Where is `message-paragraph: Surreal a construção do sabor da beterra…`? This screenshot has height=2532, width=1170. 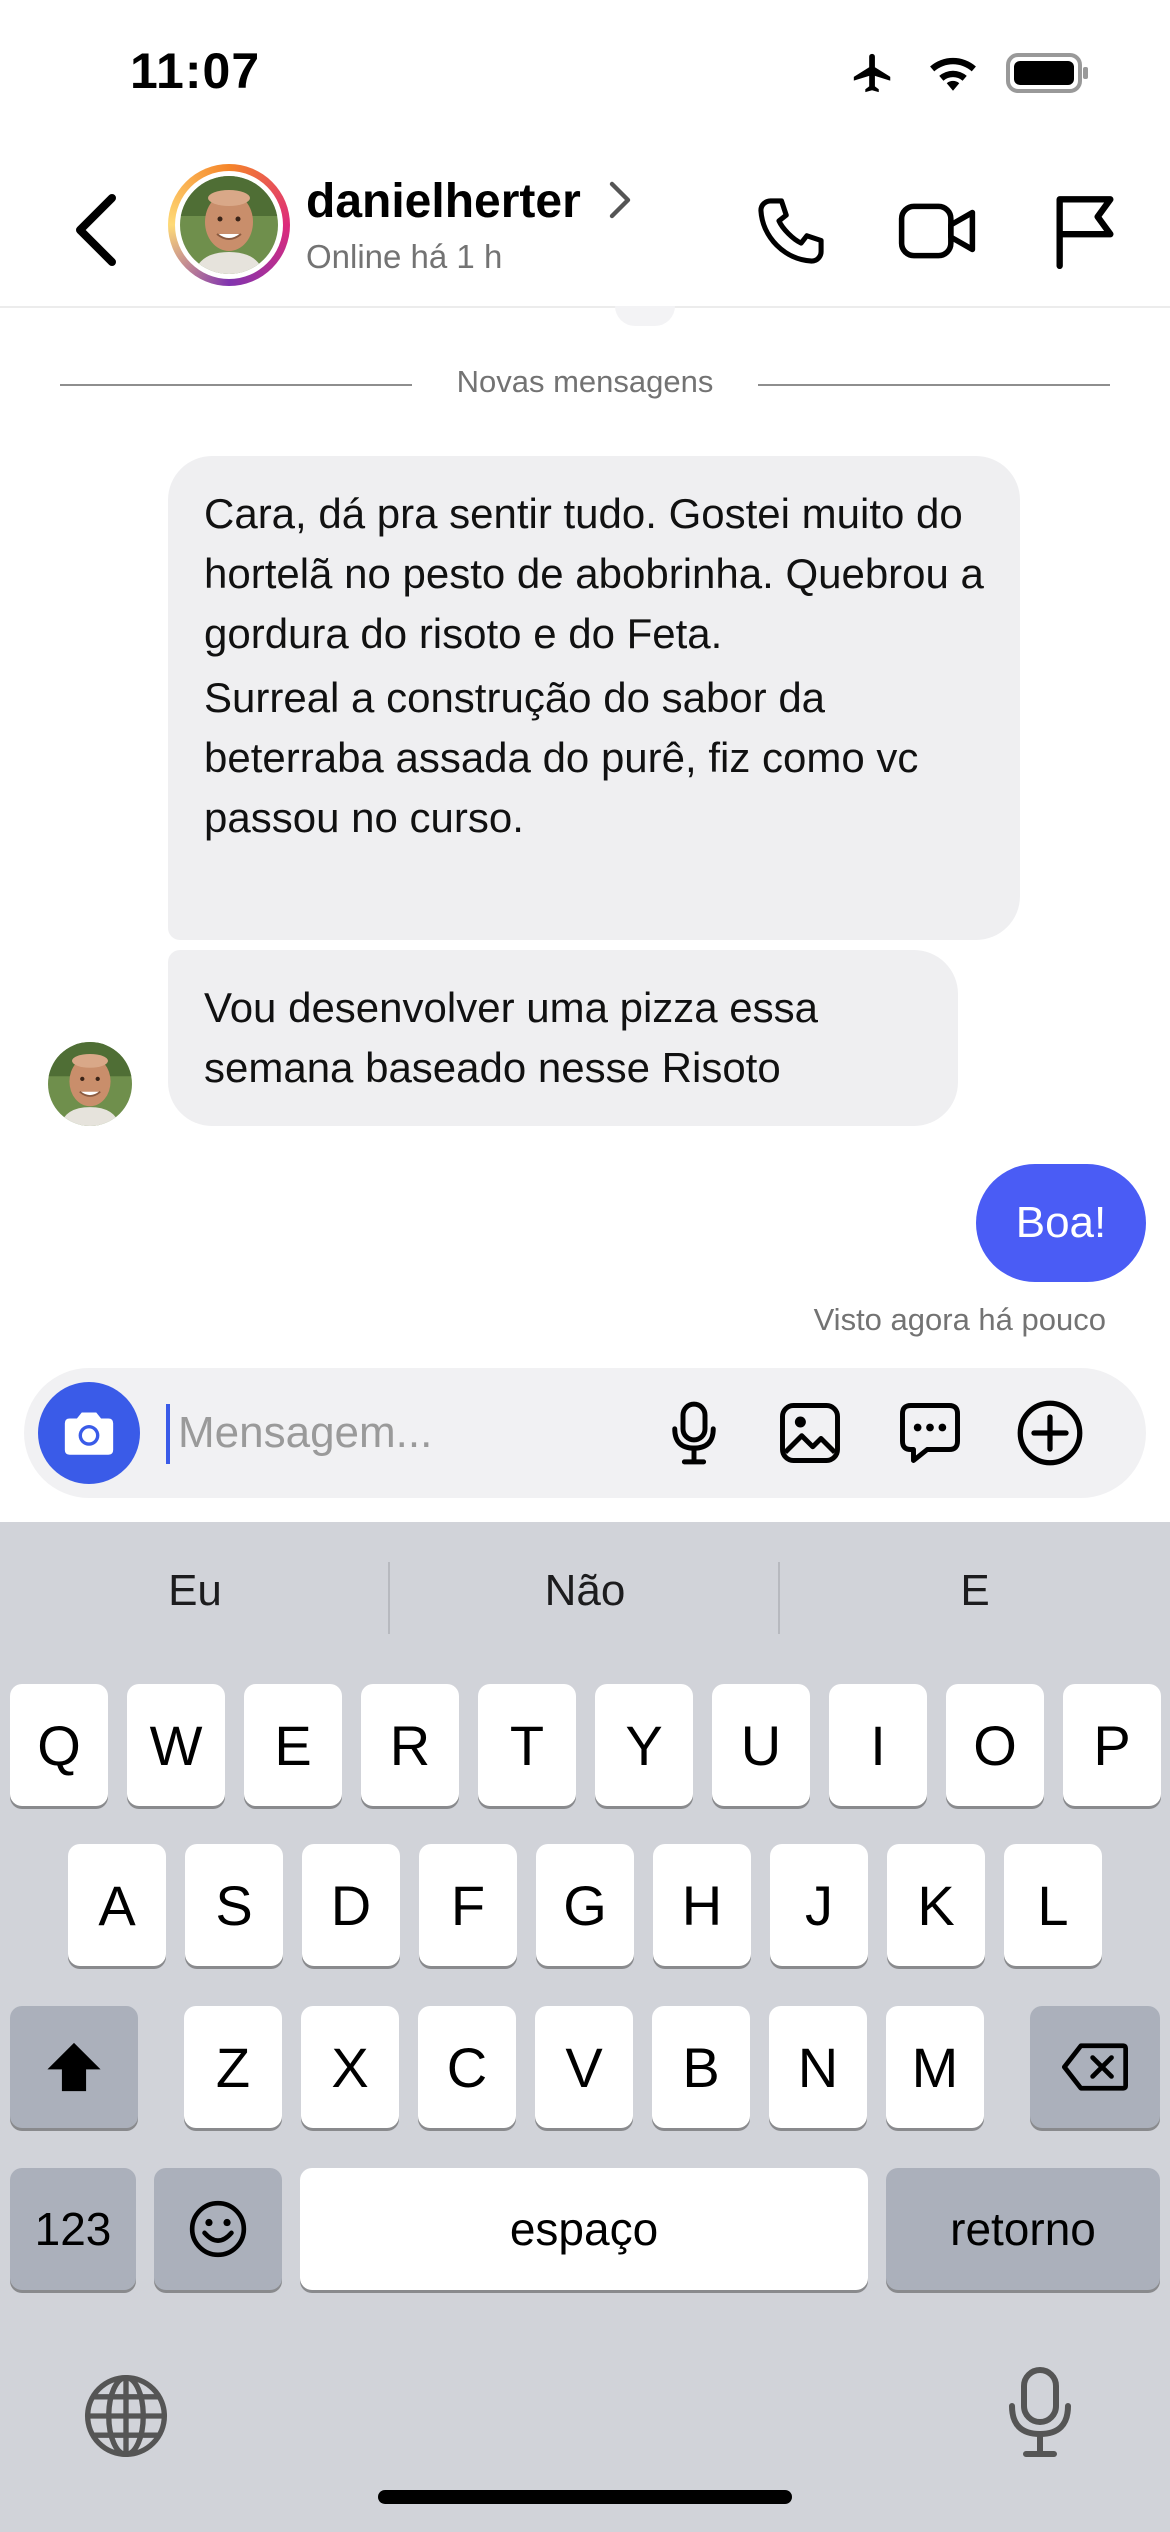
message-paragraph: Surreal a construção do sabor da beterra… is located at coordinates (561, 757).